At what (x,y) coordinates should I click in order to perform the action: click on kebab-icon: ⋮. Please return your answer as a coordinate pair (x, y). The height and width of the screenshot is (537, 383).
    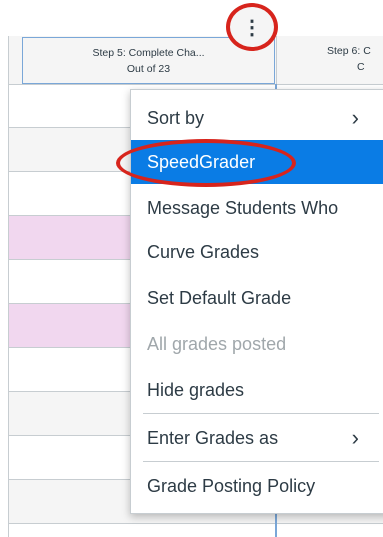
    Looking at the image, I should click on (252, 27).